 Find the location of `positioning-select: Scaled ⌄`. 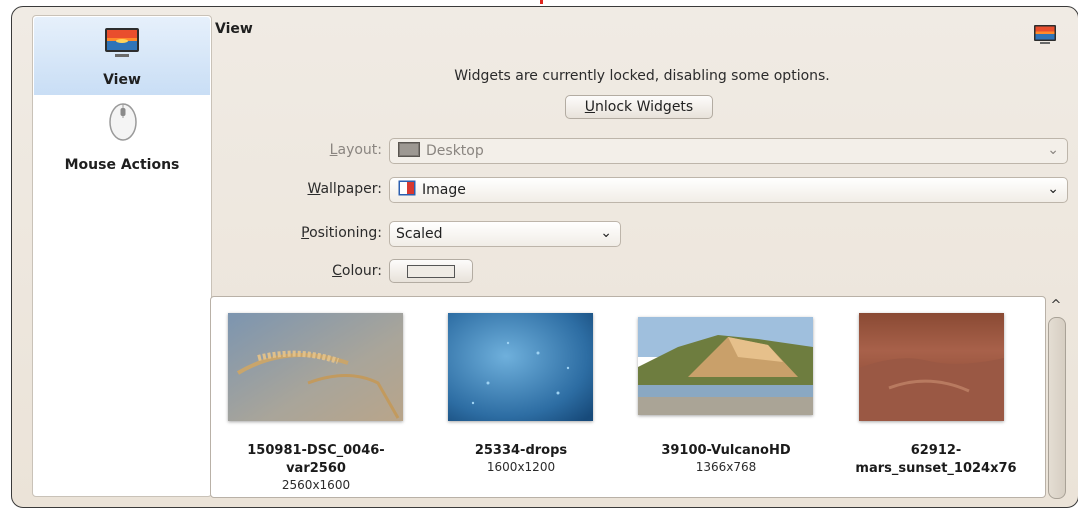

positioning-select: Scaled ⌄ is located at coordinates (505, 234).